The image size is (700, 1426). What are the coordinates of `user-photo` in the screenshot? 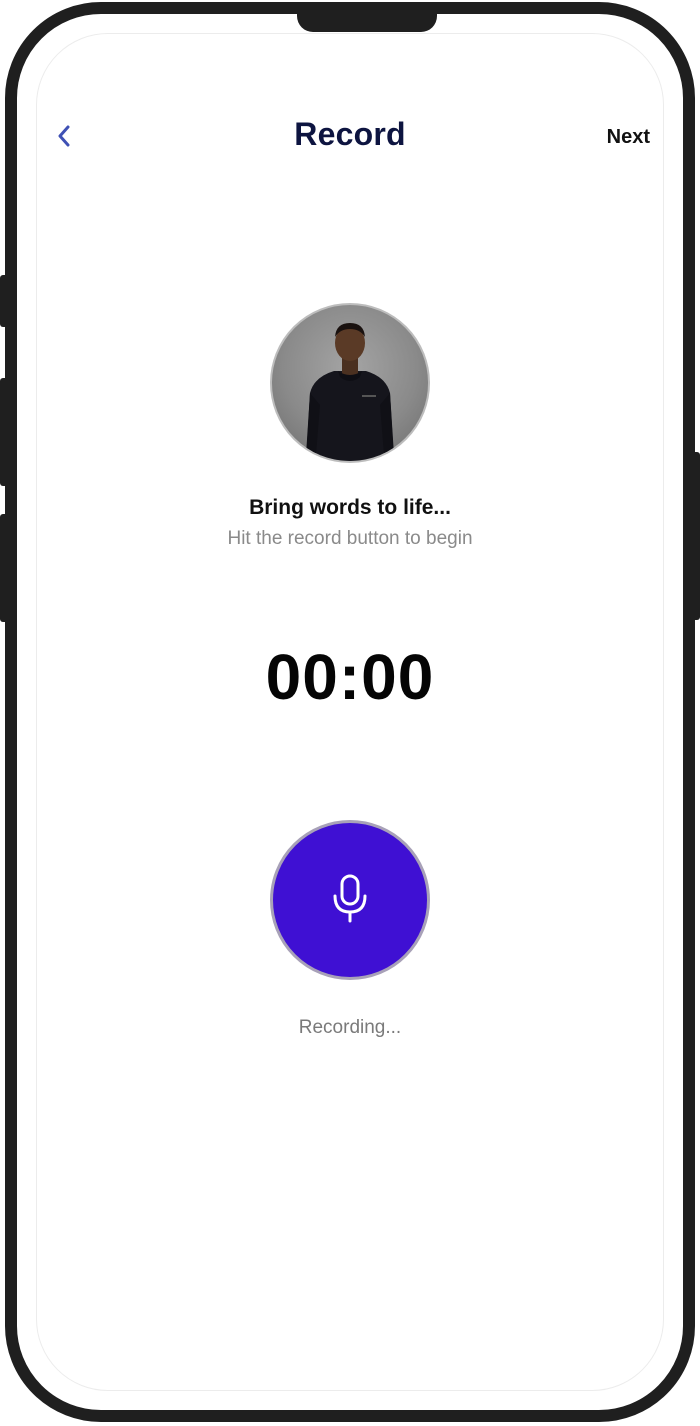 It's located at (350, 392).